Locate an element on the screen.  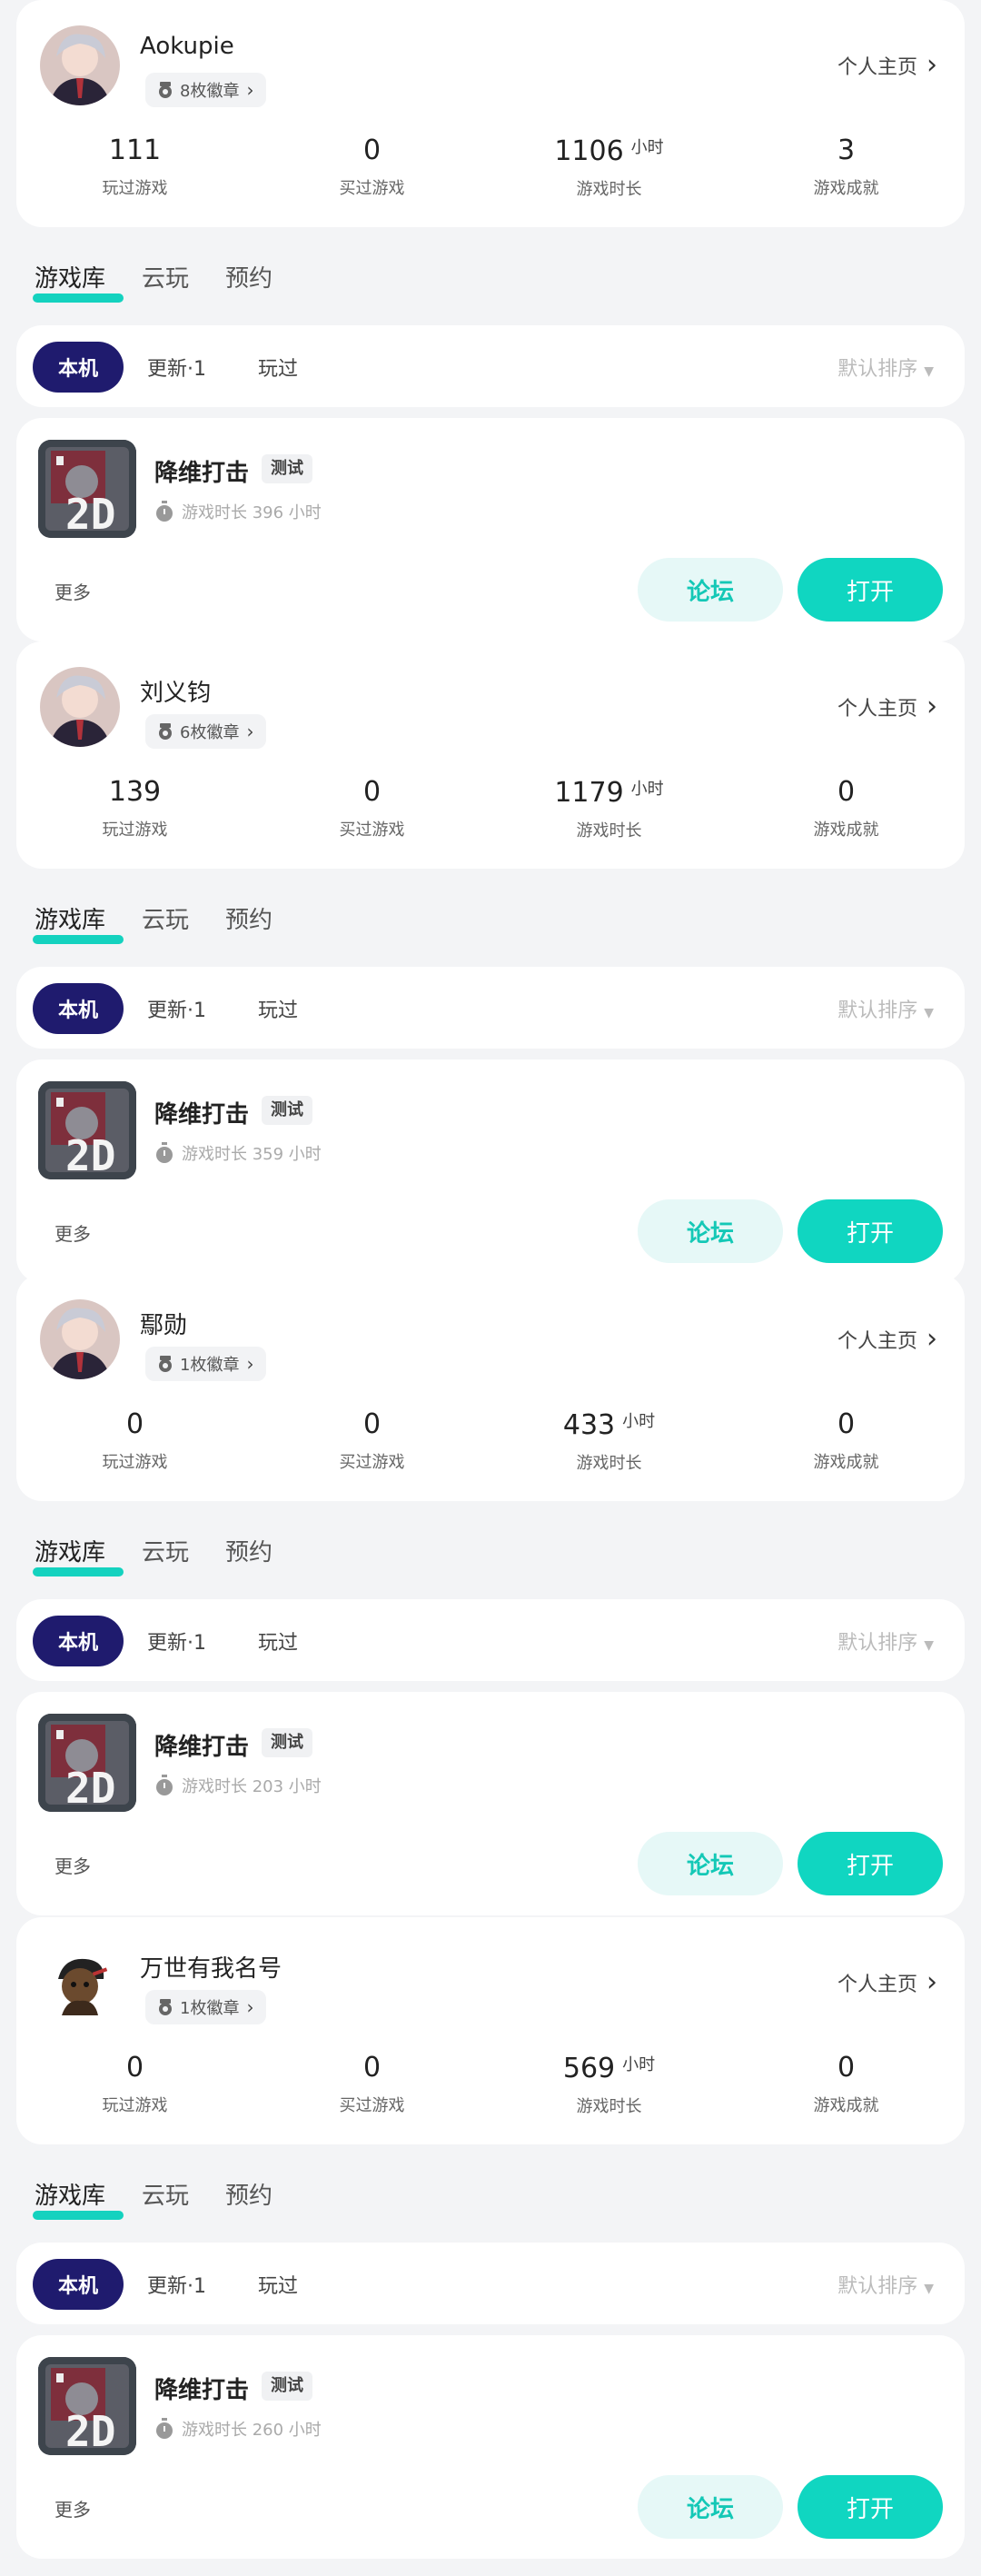
badge-count: 6枚徽章 › is located at coordinates (206, 731).